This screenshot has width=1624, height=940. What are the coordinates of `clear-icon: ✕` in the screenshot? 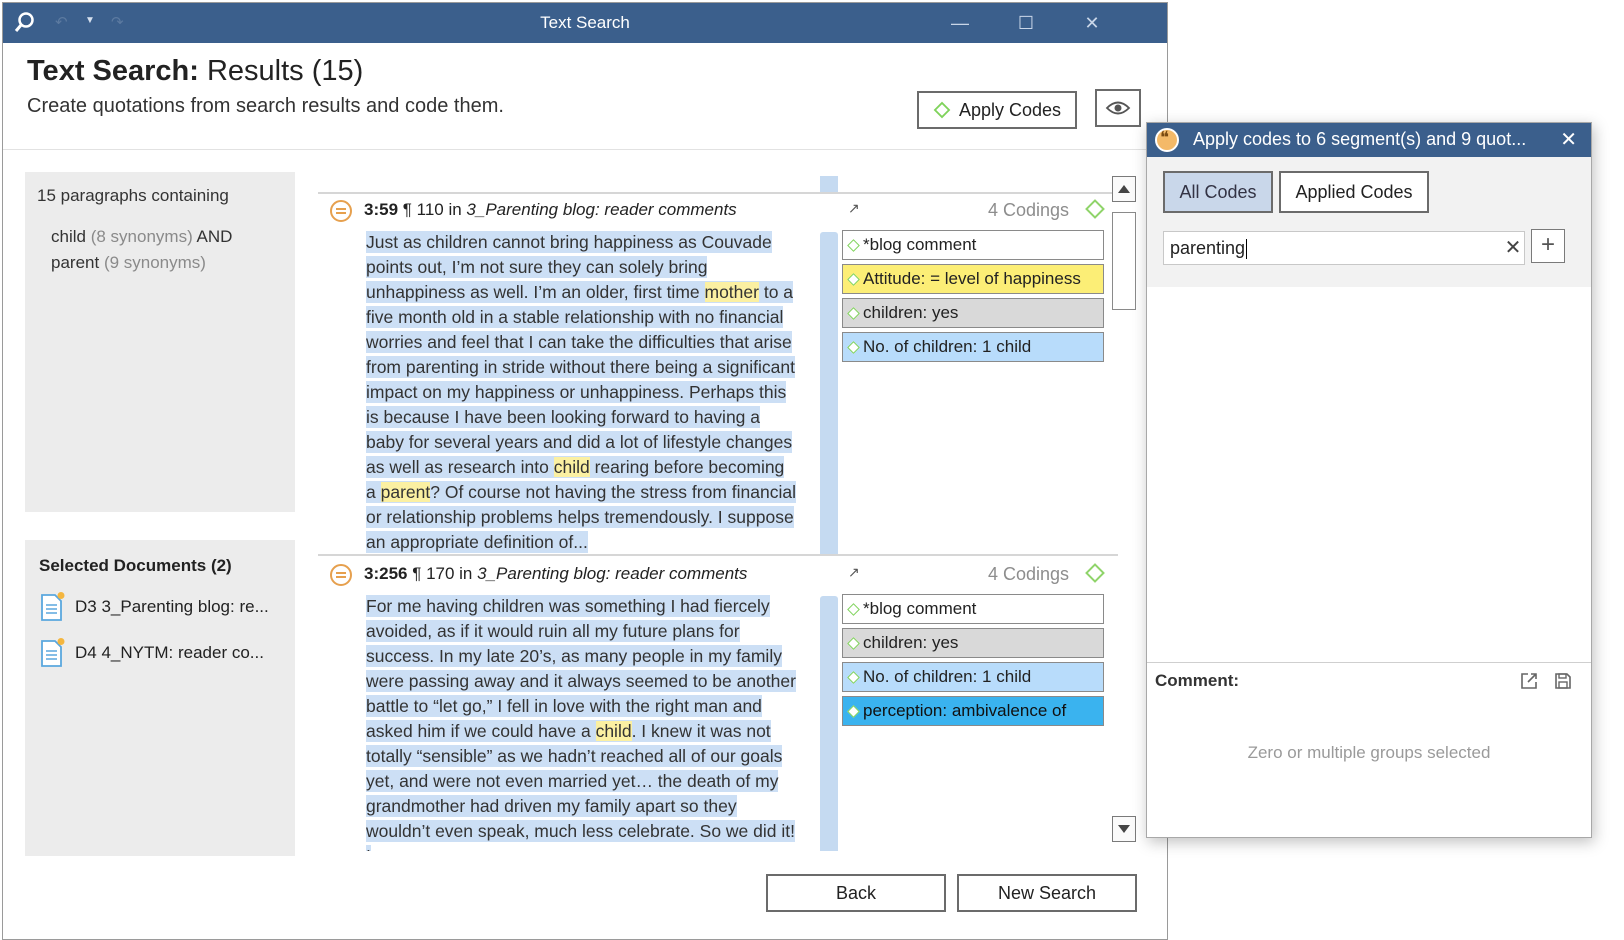 It's located at (1513, 248).